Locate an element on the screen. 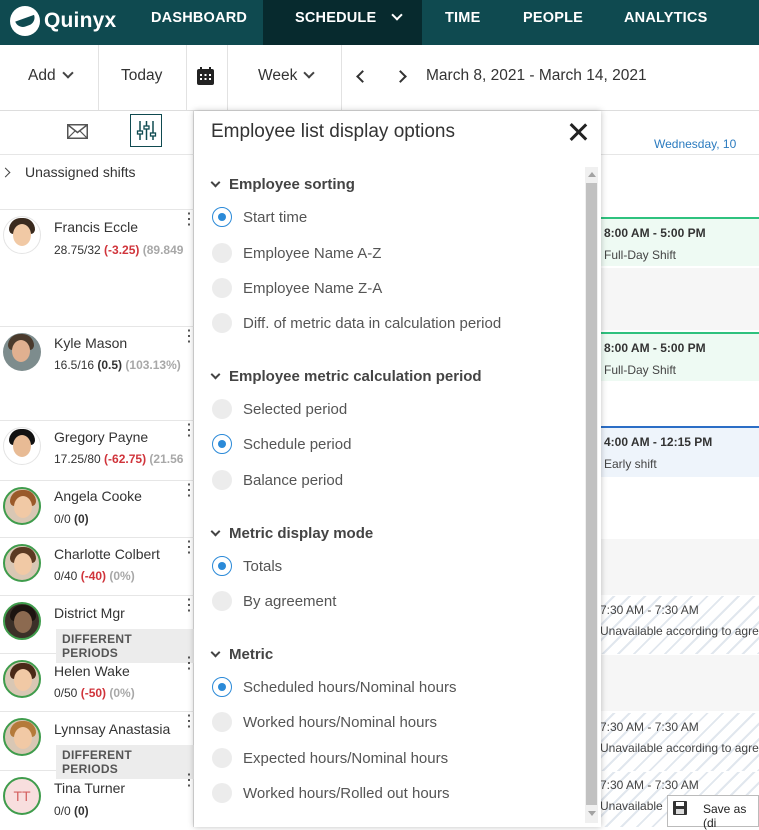 This screenshot has height=830, width=759. metric-hours: 16.5/16 is located at coordinates (76, 365).